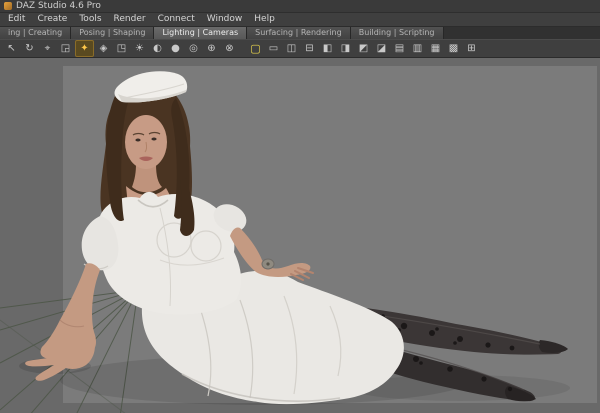 The width and height of the screenshot is (600, 413). I want to click on dress-badge, so click(268, 264).